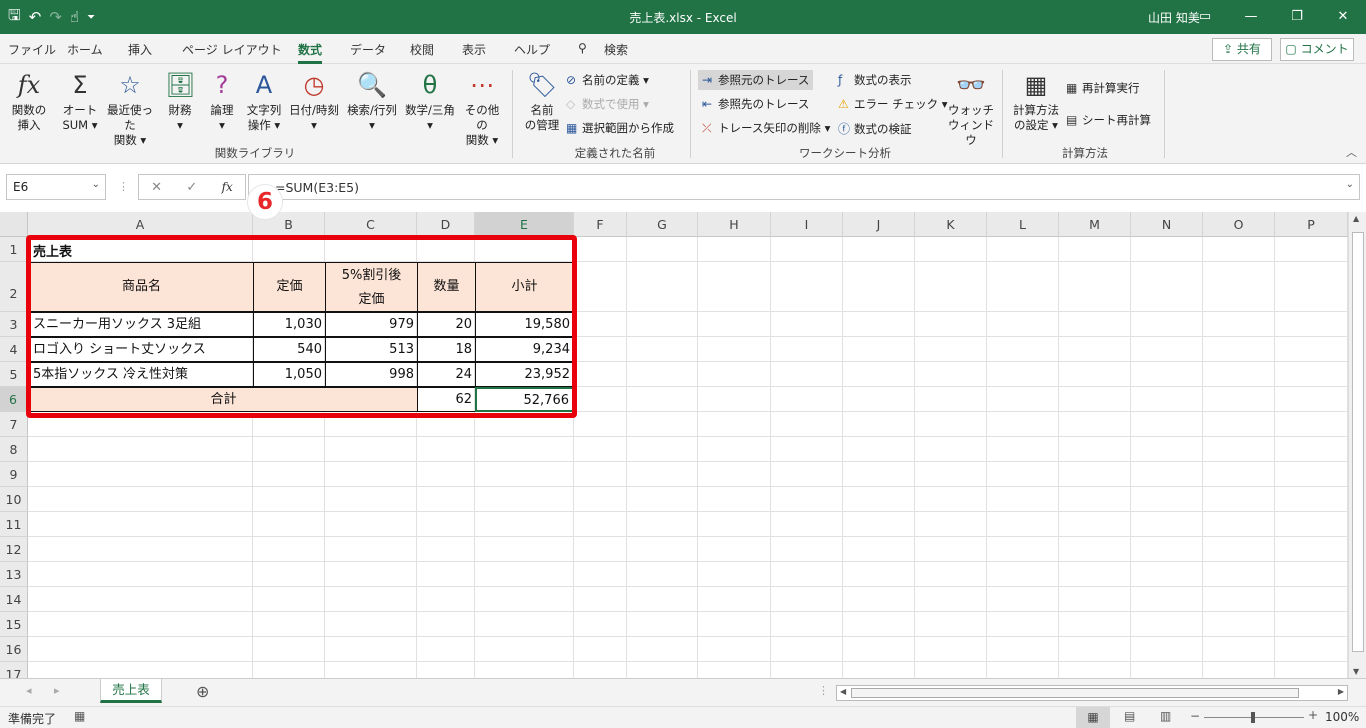 The width and height of the screenshot is (1366, 728). I want to click on column-header: H, so click(734, 224).